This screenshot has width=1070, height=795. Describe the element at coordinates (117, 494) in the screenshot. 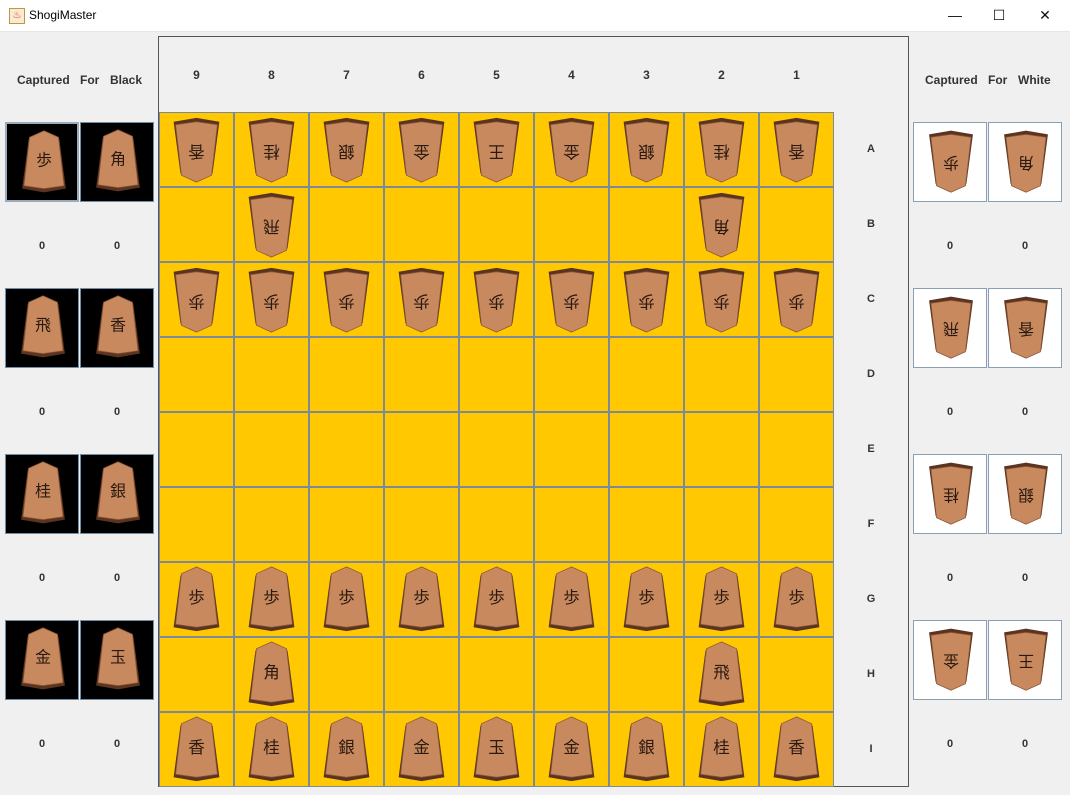

I see `black-captured-slot: 銀` at that location.